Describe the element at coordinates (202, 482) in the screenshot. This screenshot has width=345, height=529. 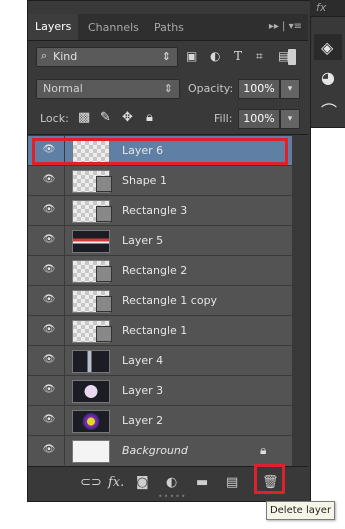
I see `new-group-icon: ▬` at that location.